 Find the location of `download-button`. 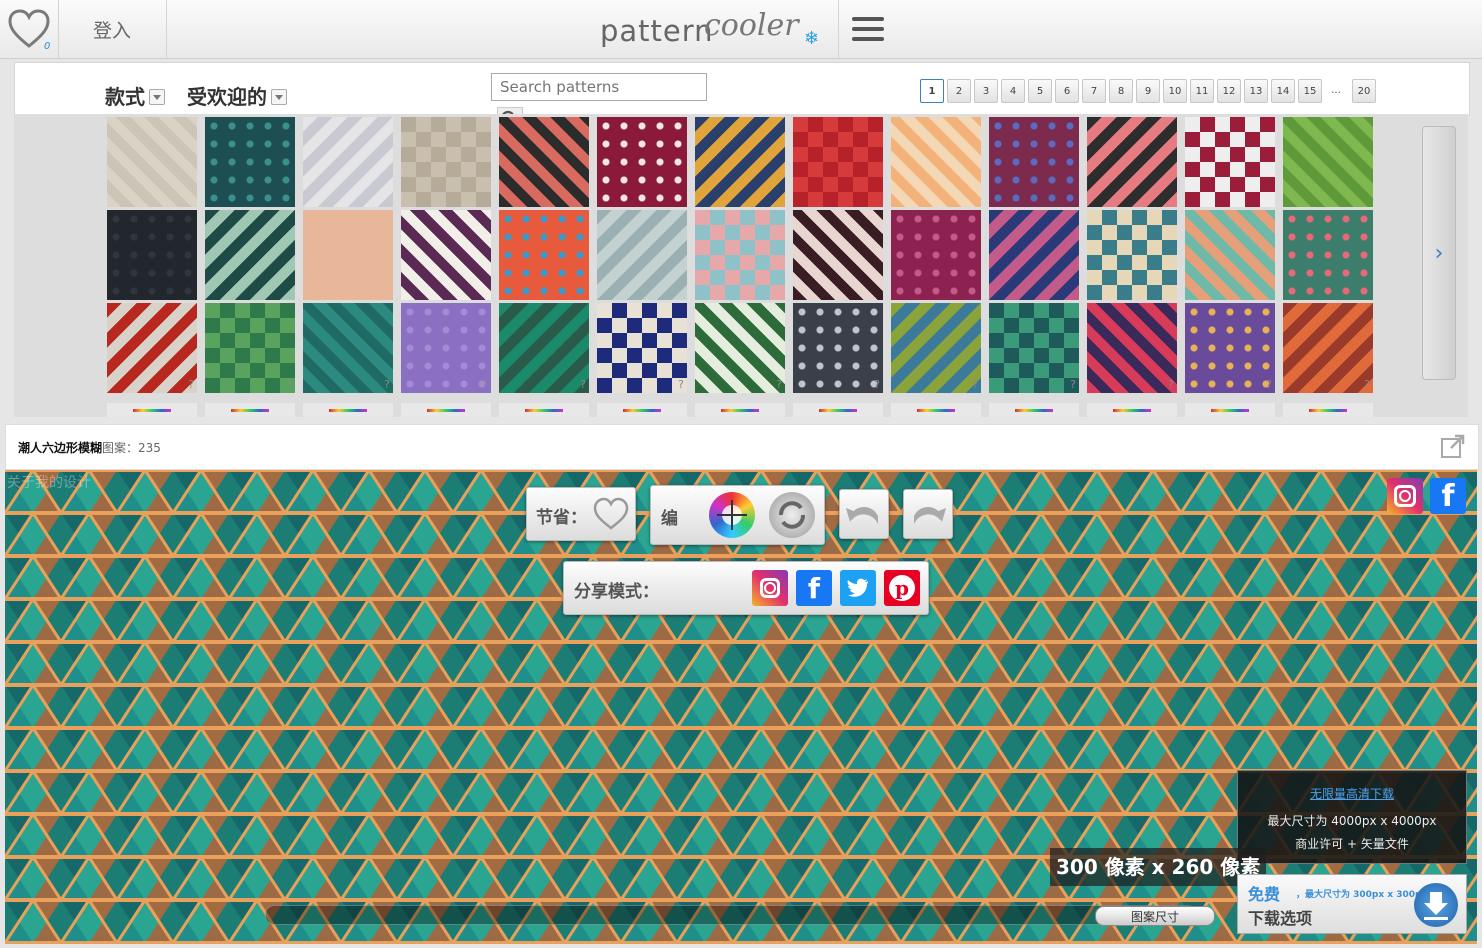

download-button is located at coordinates (1436, 905).